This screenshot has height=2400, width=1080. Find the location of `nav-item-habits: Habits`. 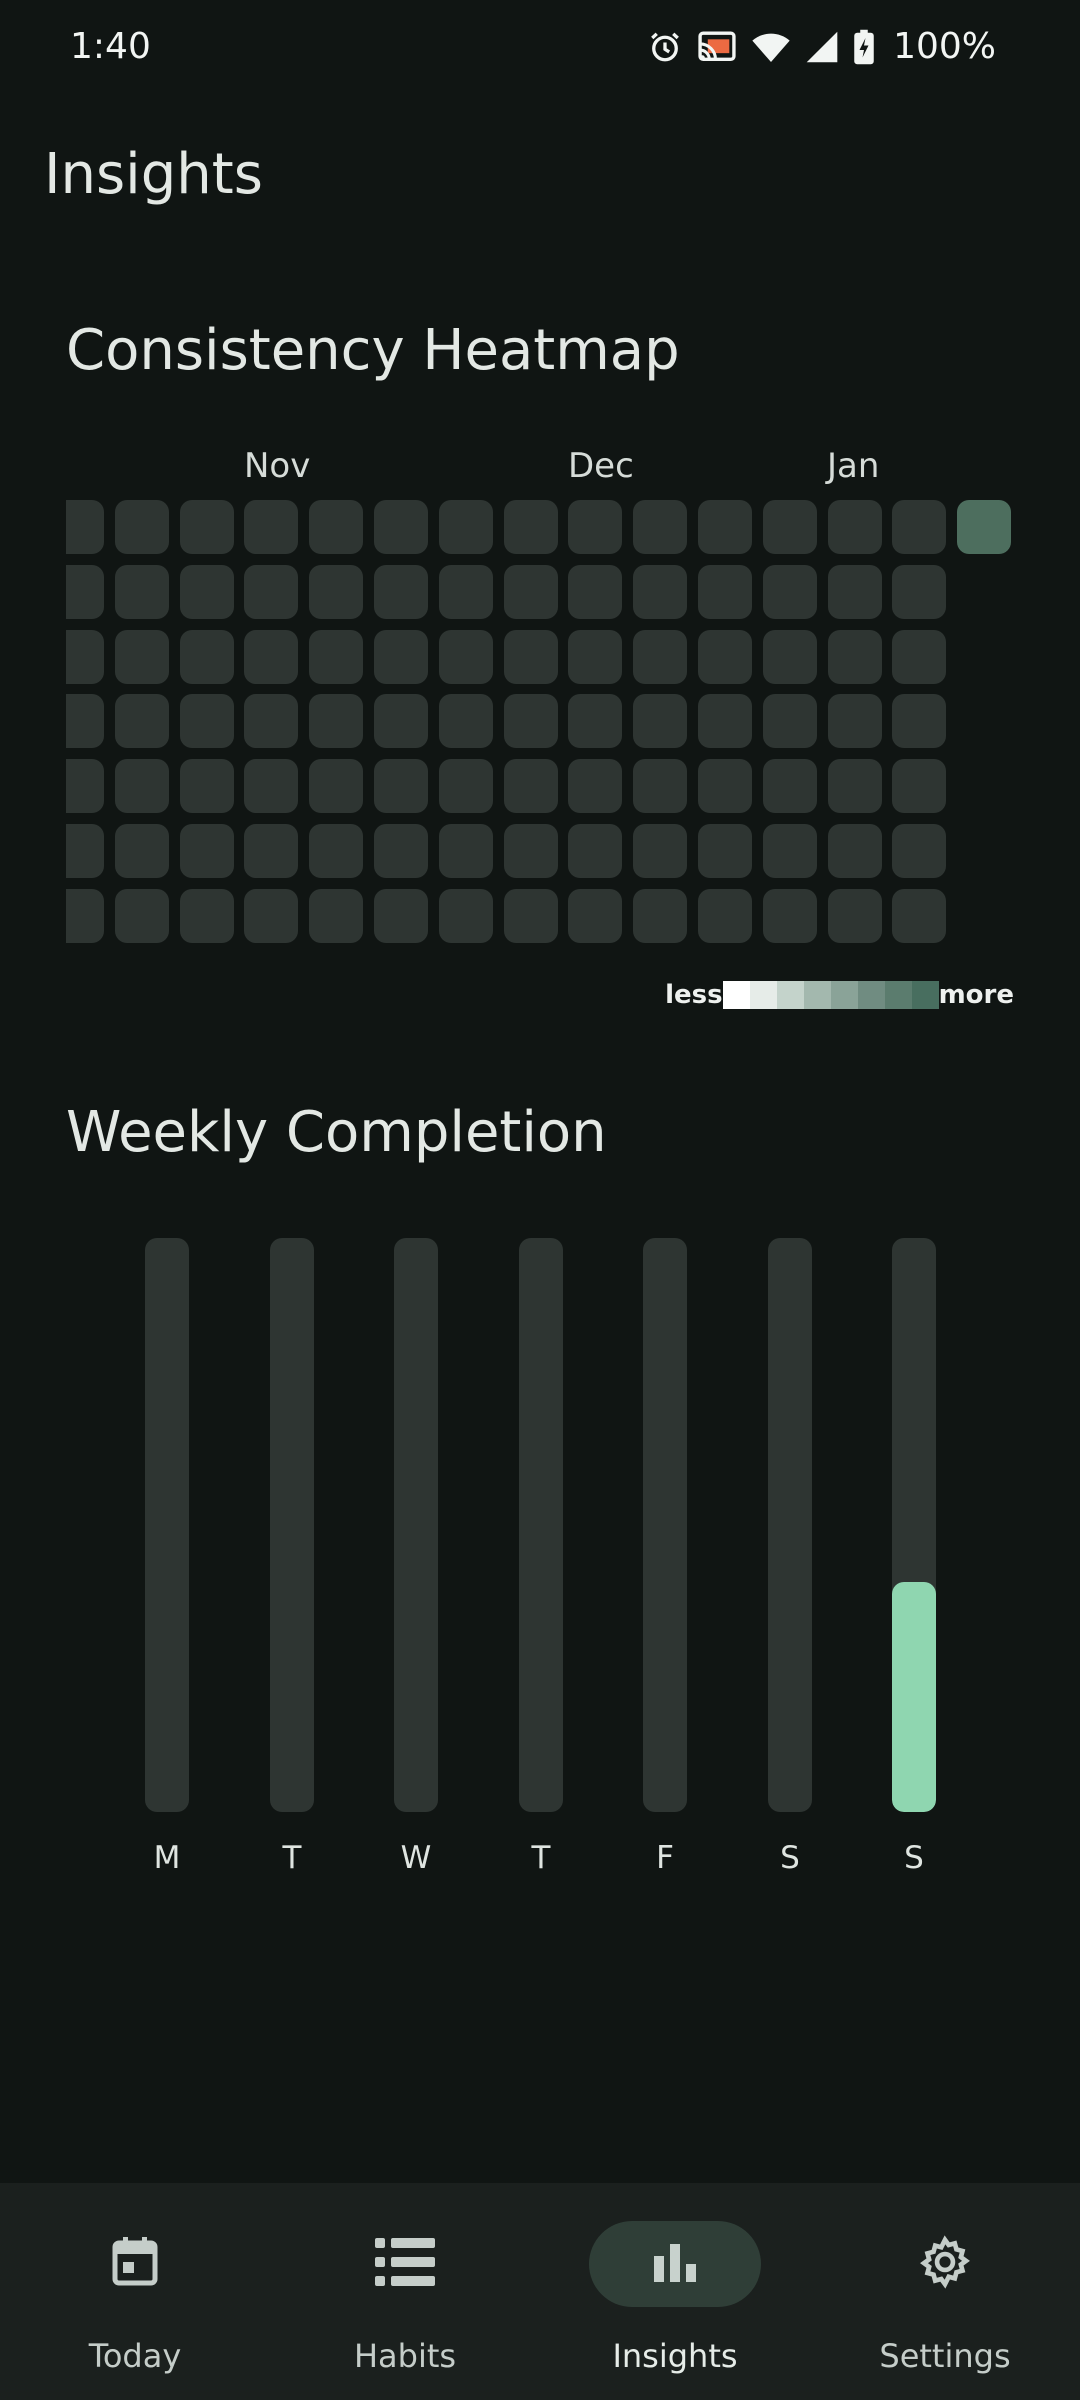

nav-item-habits: Habits is located at coordinates (405, 2291).